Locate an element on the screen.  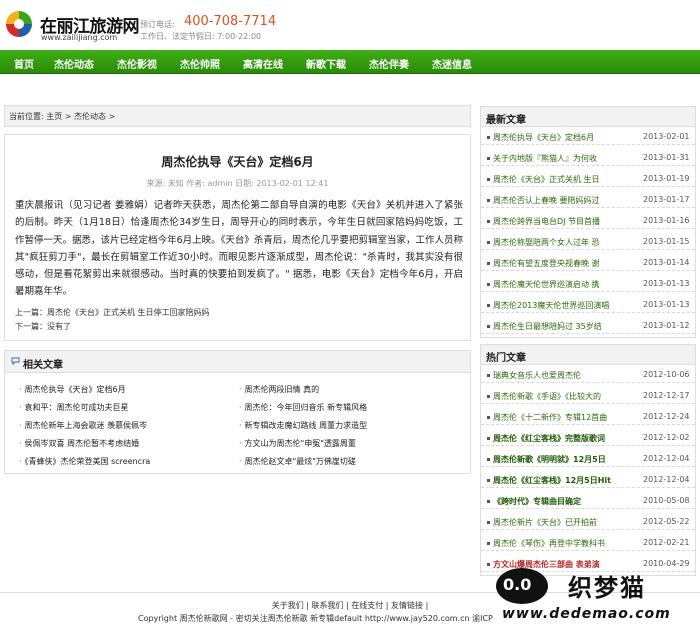
list-item: 周杰伦否认上春晚 要陪妈妈过 2013-01-17 is located at coordinates (588, 200).